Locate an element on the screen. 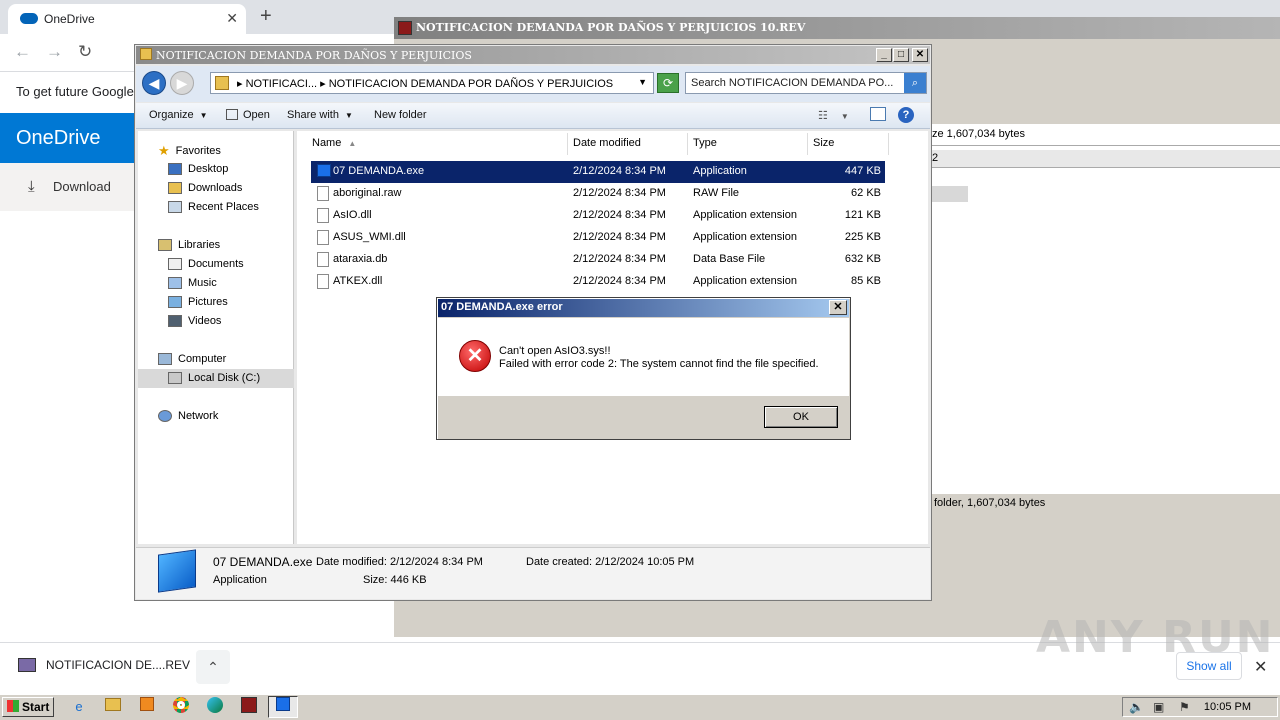 This screenshot has width=1280, height=720. explorer-icon is located at coordinates (113, 707).